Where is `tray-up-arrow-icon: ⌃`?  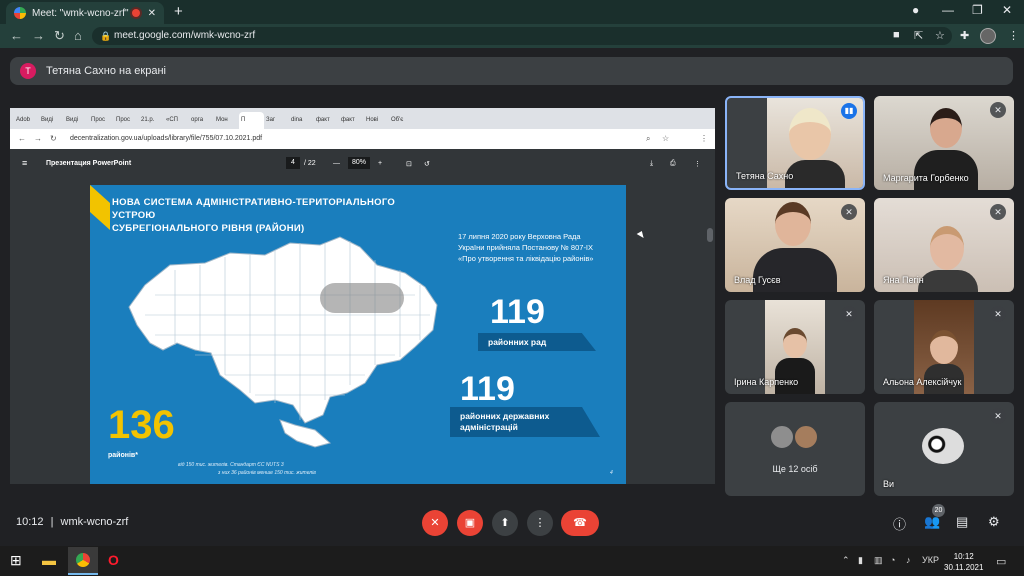
tray-up-arrow-icon: ⌃ is located at coordinates (846, 560).